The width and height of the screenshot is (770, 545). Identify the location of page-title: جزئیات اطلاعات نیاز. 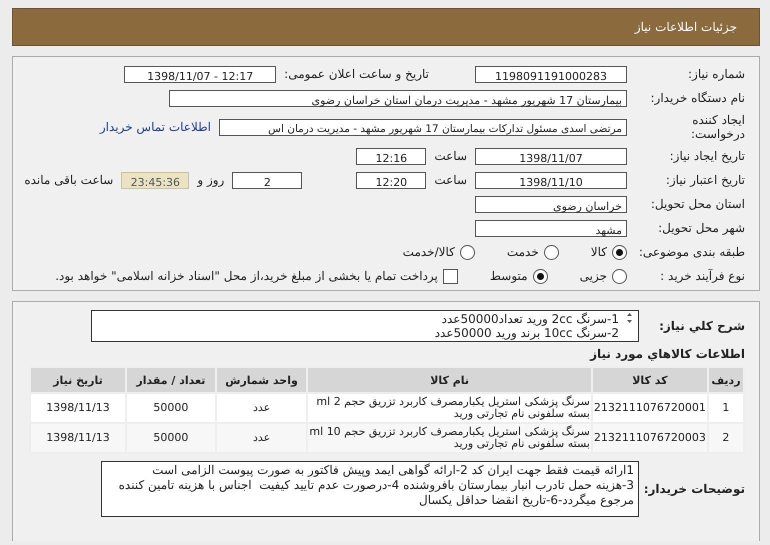
(685, 27).